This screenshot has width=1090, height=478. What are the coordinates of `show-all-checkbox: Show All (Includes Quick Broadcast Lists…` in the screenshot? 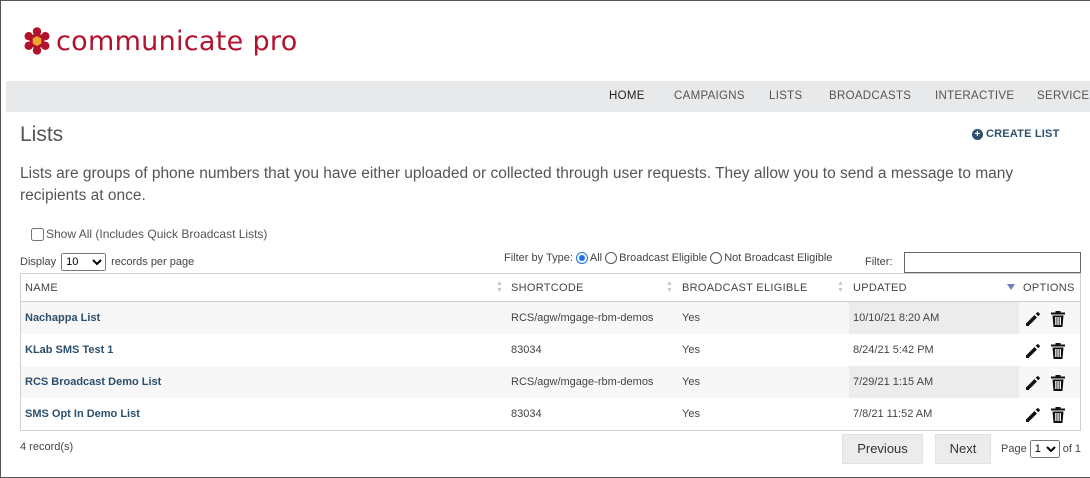 It's located at (149, 234).